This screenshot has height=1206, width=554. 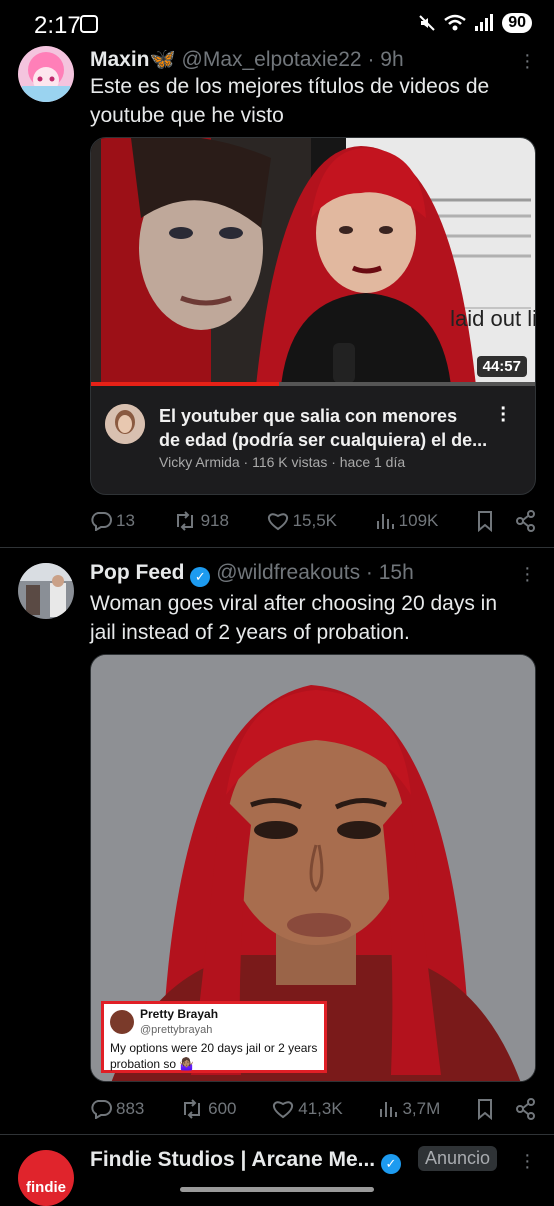 I want to click on tweet-header: Maxin🦋 @Max_elpotaxie22 · 9h, so click(x=247, y=60).